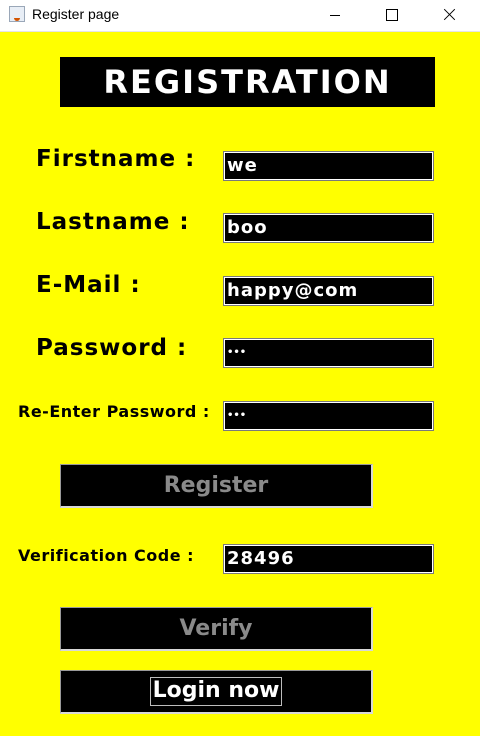 The height and width of the screenshot is (736, 480). What do you see at coordinates (328, 416) in the screenshot?
I see `reenter-password-input: •••` at bounding box center [328, 416].